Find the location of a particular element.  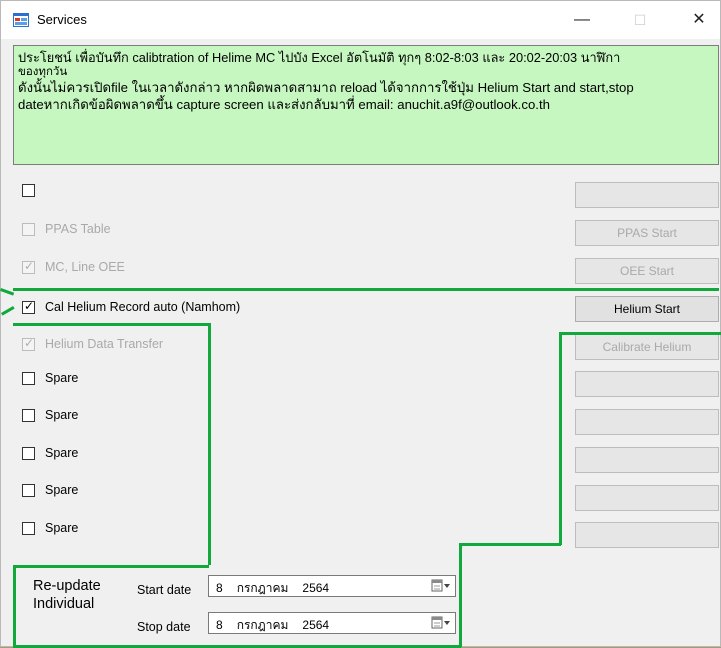

row-label: Cal Helium Record auto (Namhom) is located at coordinates (143, 307).